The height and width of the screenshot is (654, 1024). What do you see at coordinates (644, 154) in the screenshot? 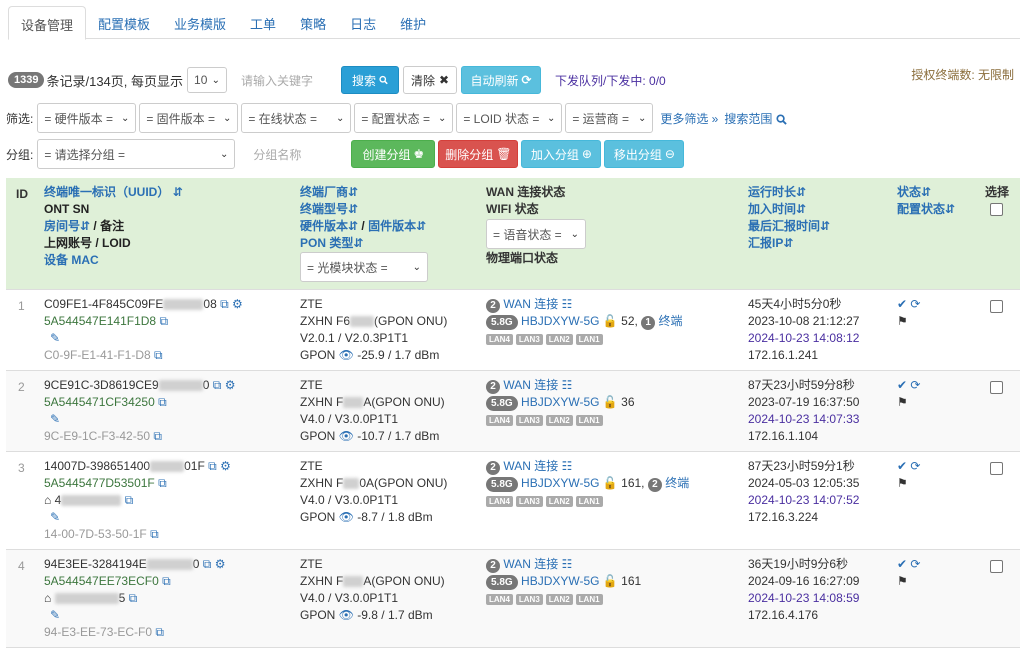
I see `remove-group-button: 移出分组 ⊖` at bounding box center [644, 154].